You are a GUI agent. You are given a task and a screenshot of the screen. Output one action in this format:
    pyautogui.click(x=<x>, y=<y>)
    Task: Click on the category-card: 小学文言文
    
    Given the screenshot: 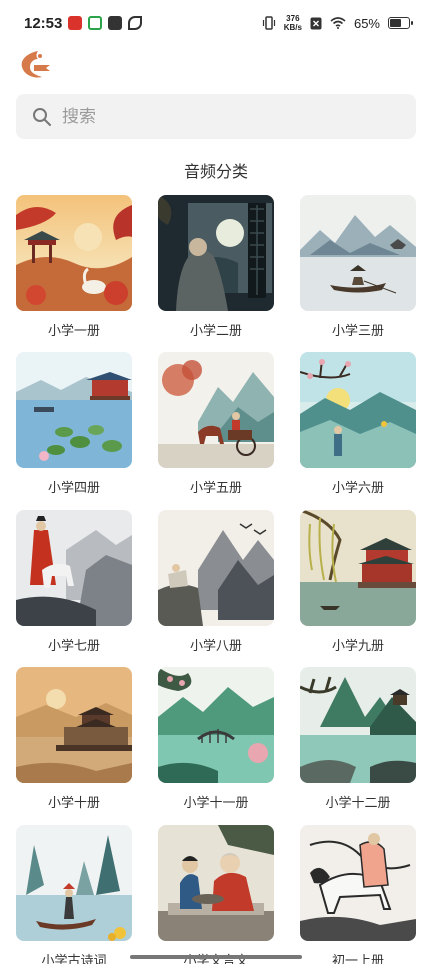 What is the action you would take?
    pyautogui.click(x=216, y=894)
    